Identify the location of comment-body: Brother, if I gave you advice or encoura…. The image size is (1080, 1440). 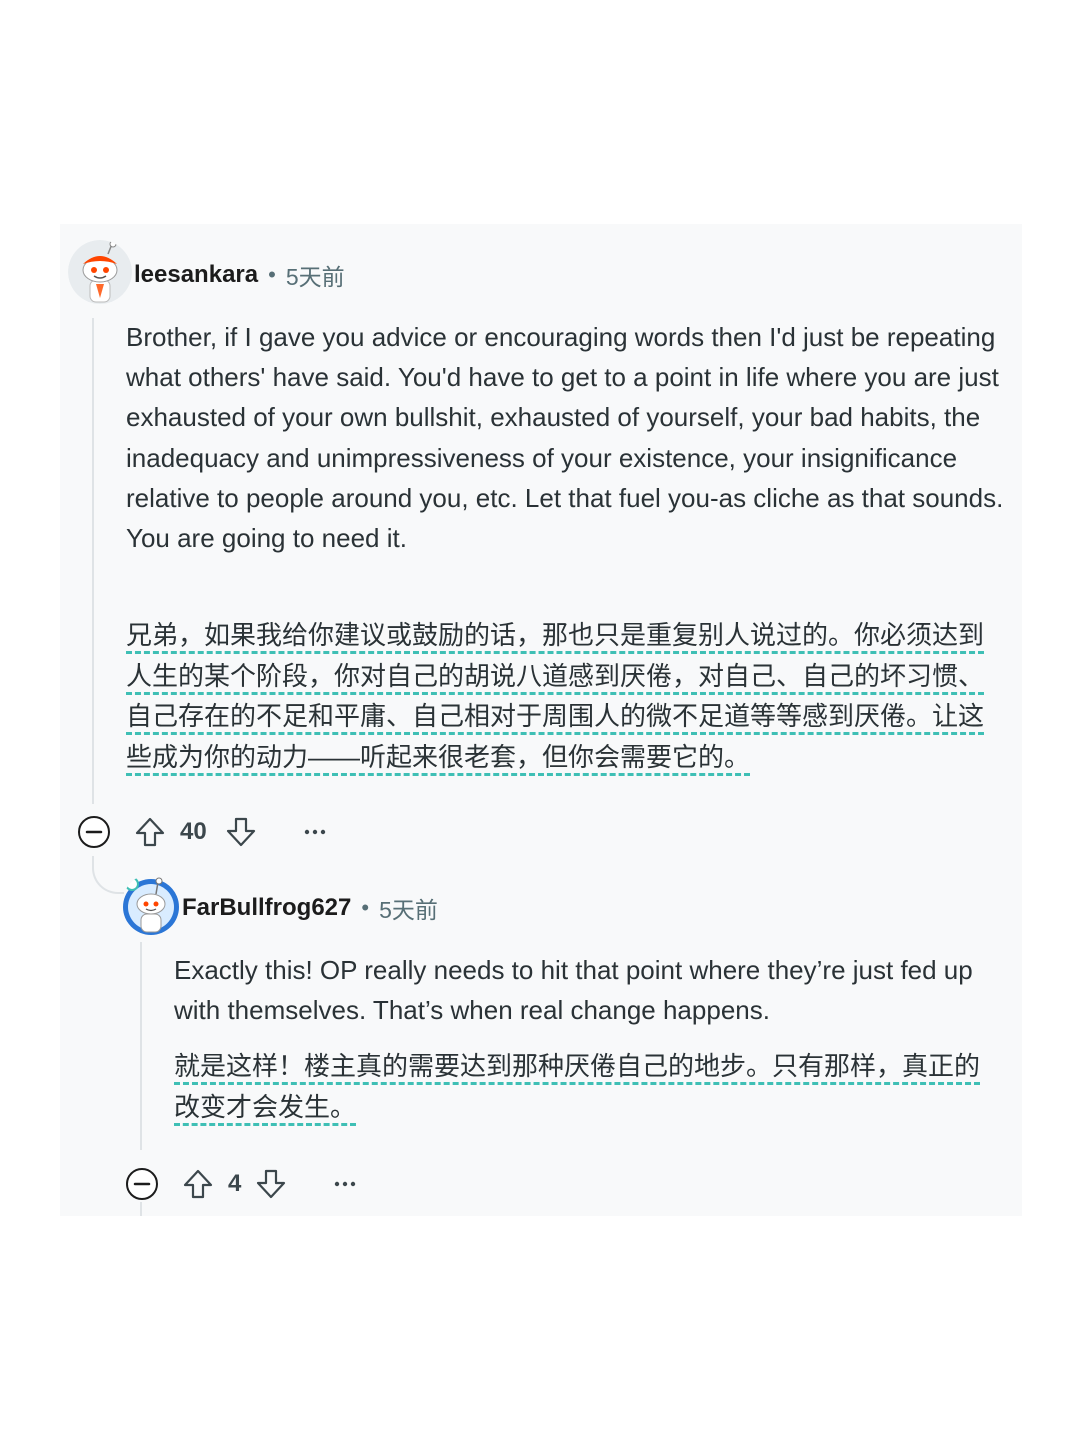
(565, 438).